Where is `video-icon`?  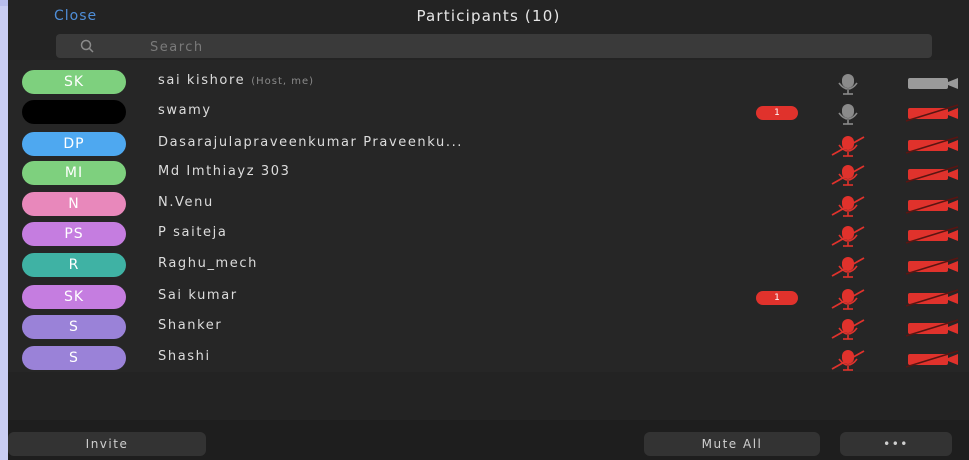 video-icon is located at coordinates (932, 83).